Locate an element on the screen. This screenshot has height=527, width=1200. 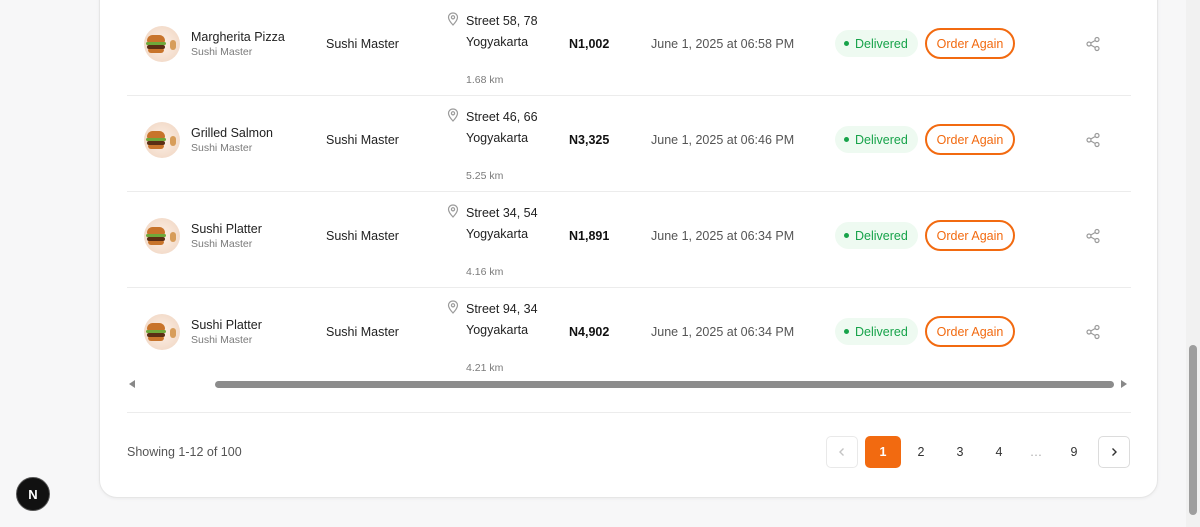
page-button-9: 9 is located at coordinates (1074, 452).